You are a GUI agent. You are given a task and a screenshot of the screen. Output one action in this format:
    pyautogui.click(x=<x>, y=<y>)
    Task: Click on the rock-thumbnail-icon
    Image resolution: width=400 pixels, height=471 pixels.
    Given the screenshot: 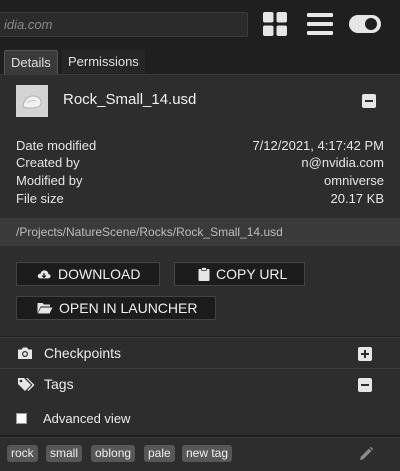 What is the action you would take?
    pyautogui.click(x=32, y=101)
    